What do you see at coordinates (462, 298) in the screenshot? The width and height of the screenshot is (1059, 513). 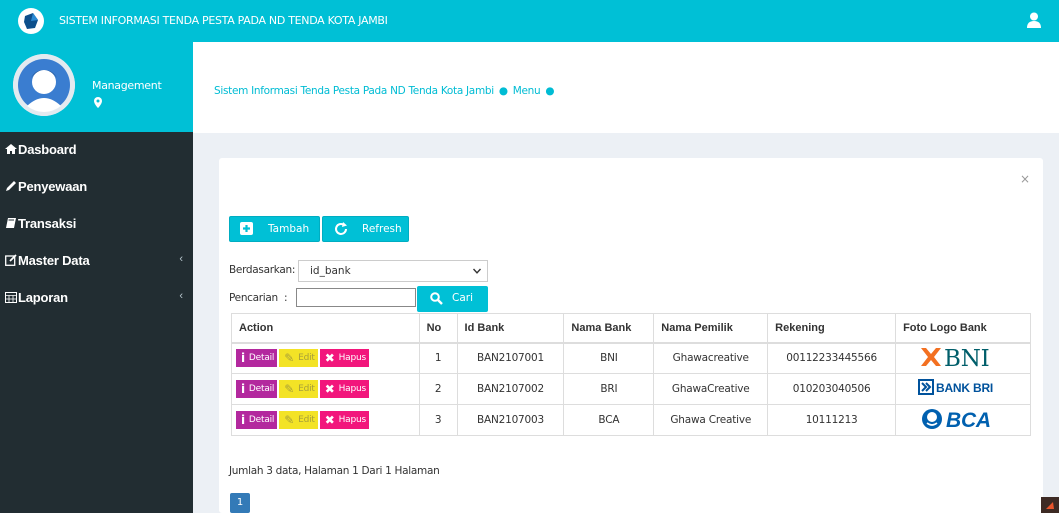 I see `search-button-label: Cari` at bounding box center [462, 298].